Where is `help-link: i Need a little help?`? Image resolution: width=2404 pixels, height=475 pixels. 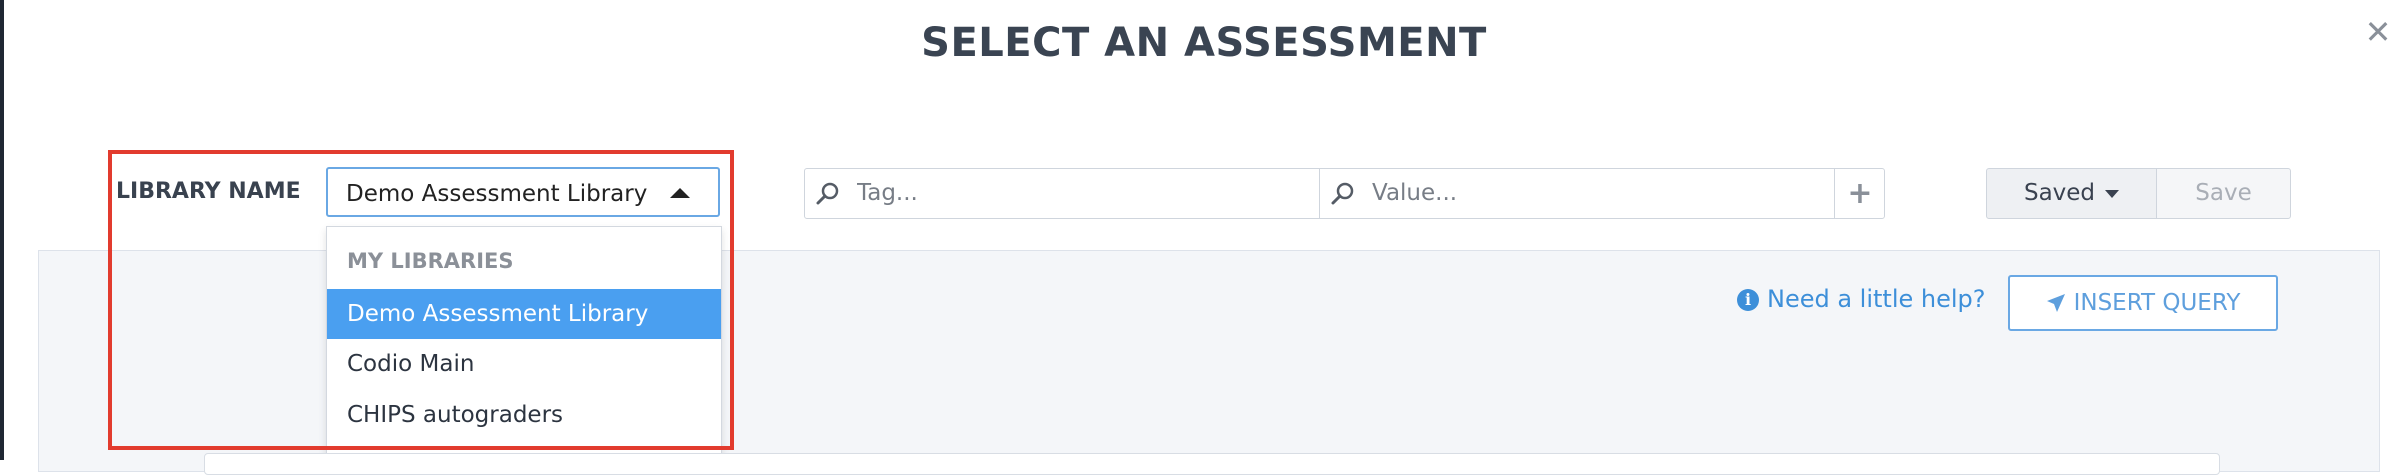 help-link: i Need a little help? is located at coordinates (1861, 299).